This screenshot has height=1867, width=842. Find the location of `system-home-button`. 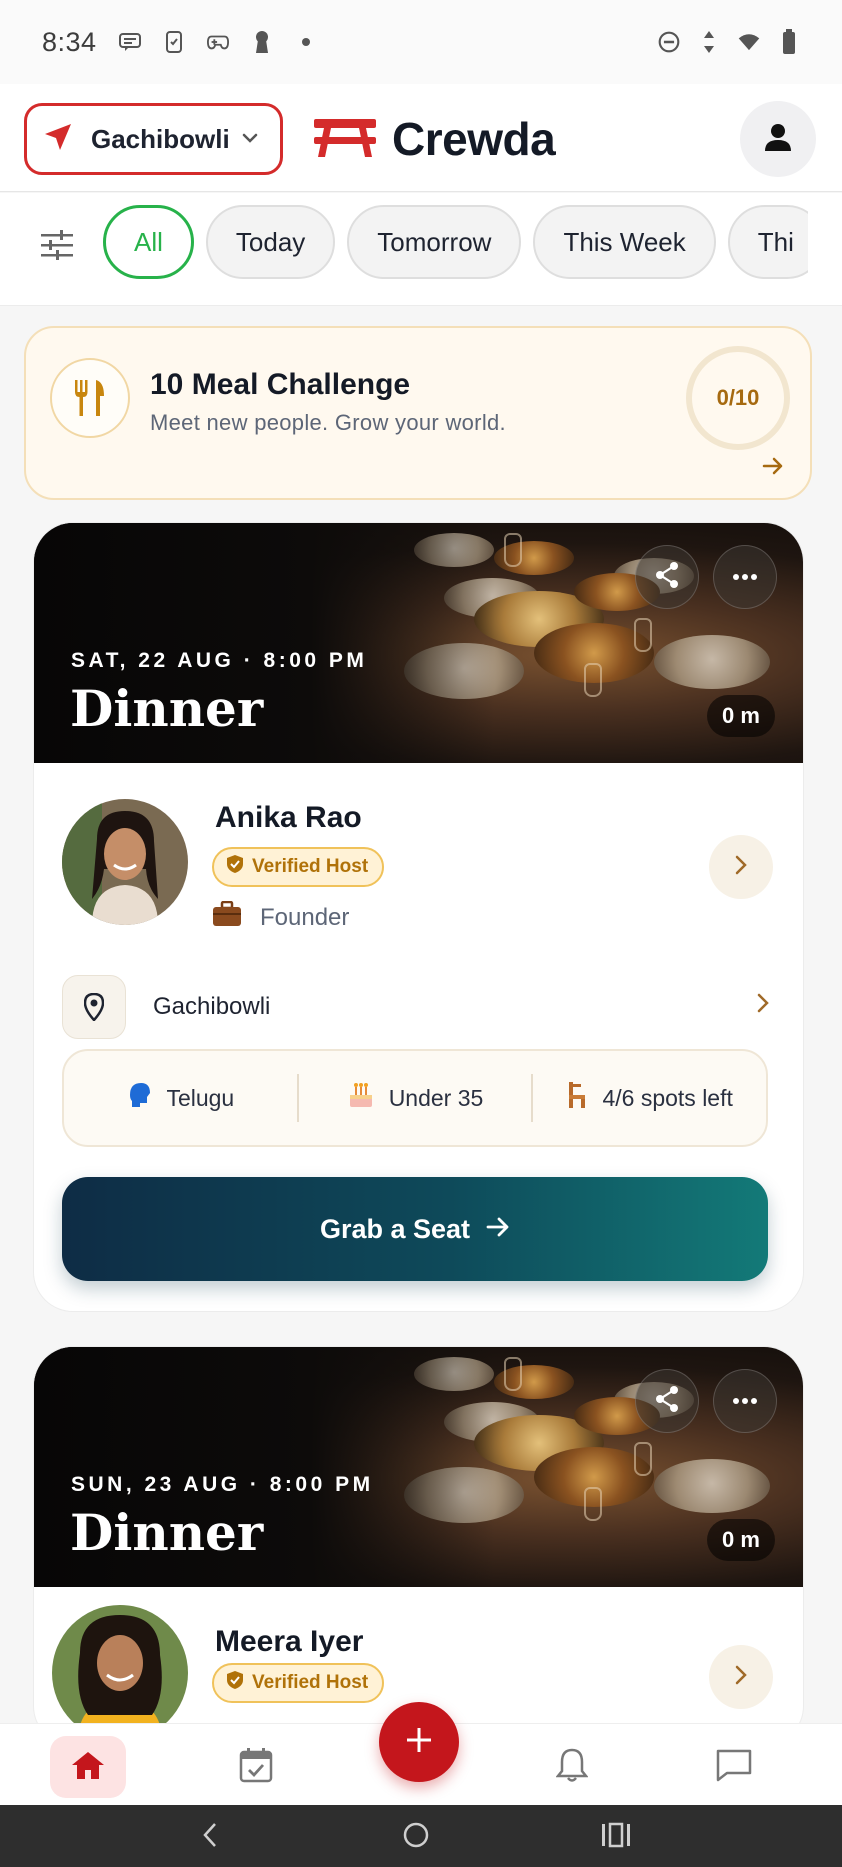

system-home-button is located at coordinates (416, 1837).